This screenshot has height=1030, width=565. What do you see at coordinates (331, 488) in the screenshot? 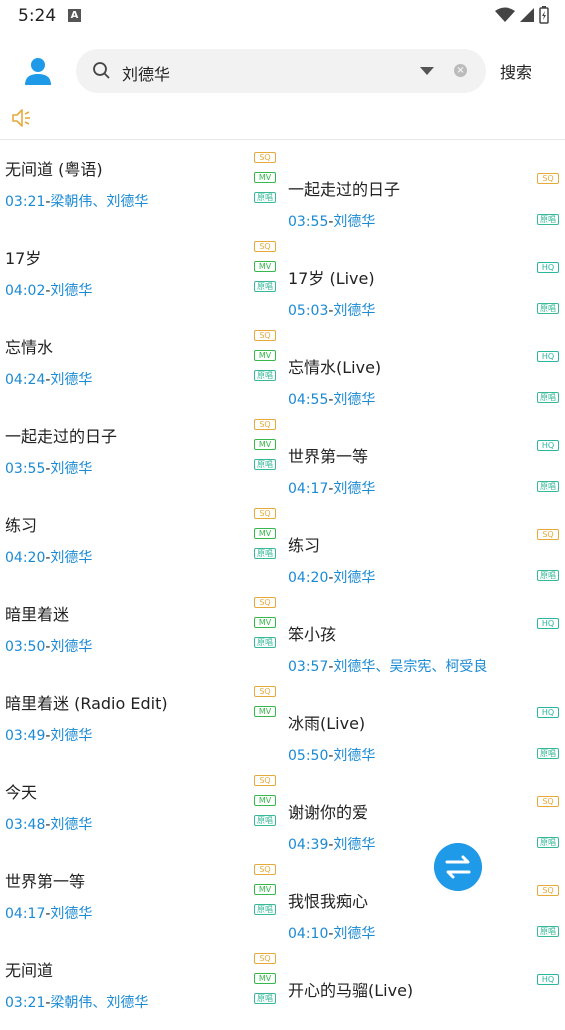
I see `song-meta: 04:17-刘德华` at bounding box center [331, 488].